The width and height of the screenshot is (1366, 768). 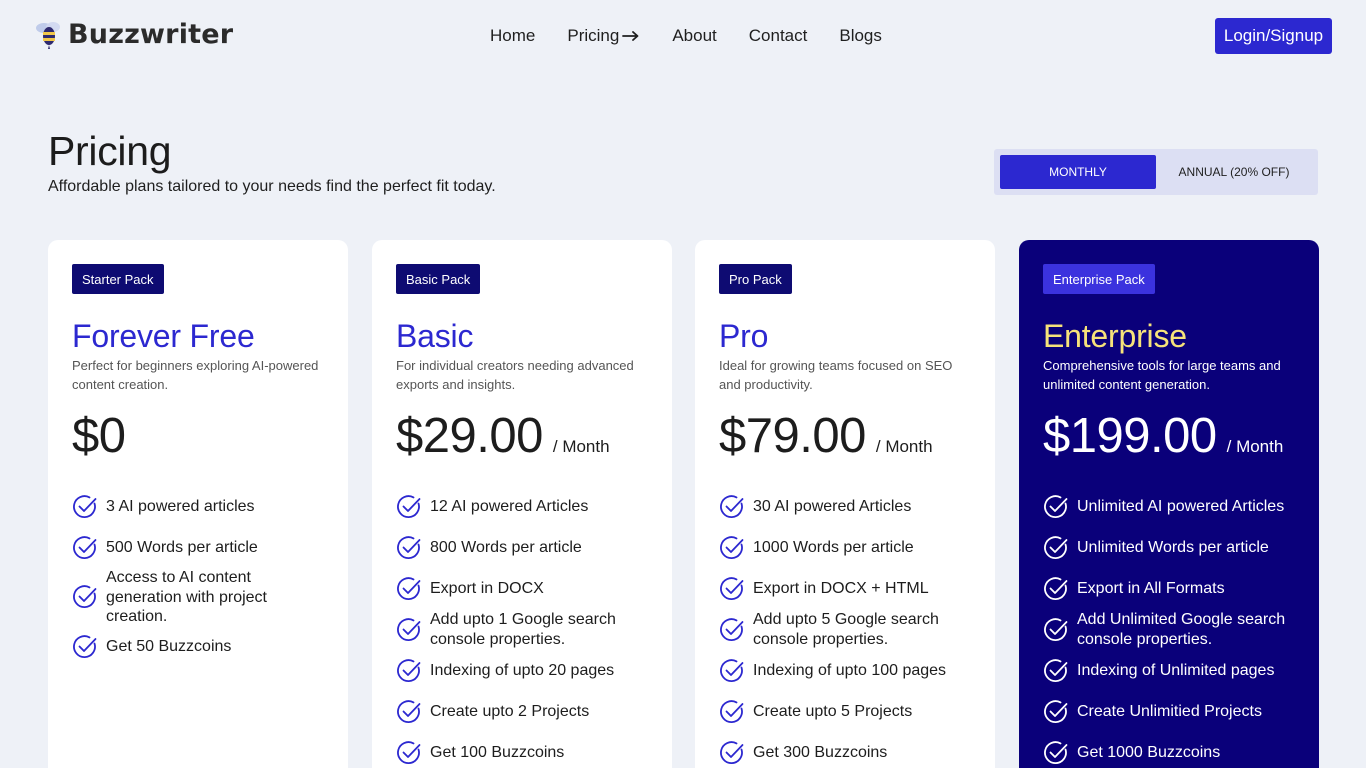 I want to click on feature-text: Unlimited Words per article, so click(x=1173, y=547).